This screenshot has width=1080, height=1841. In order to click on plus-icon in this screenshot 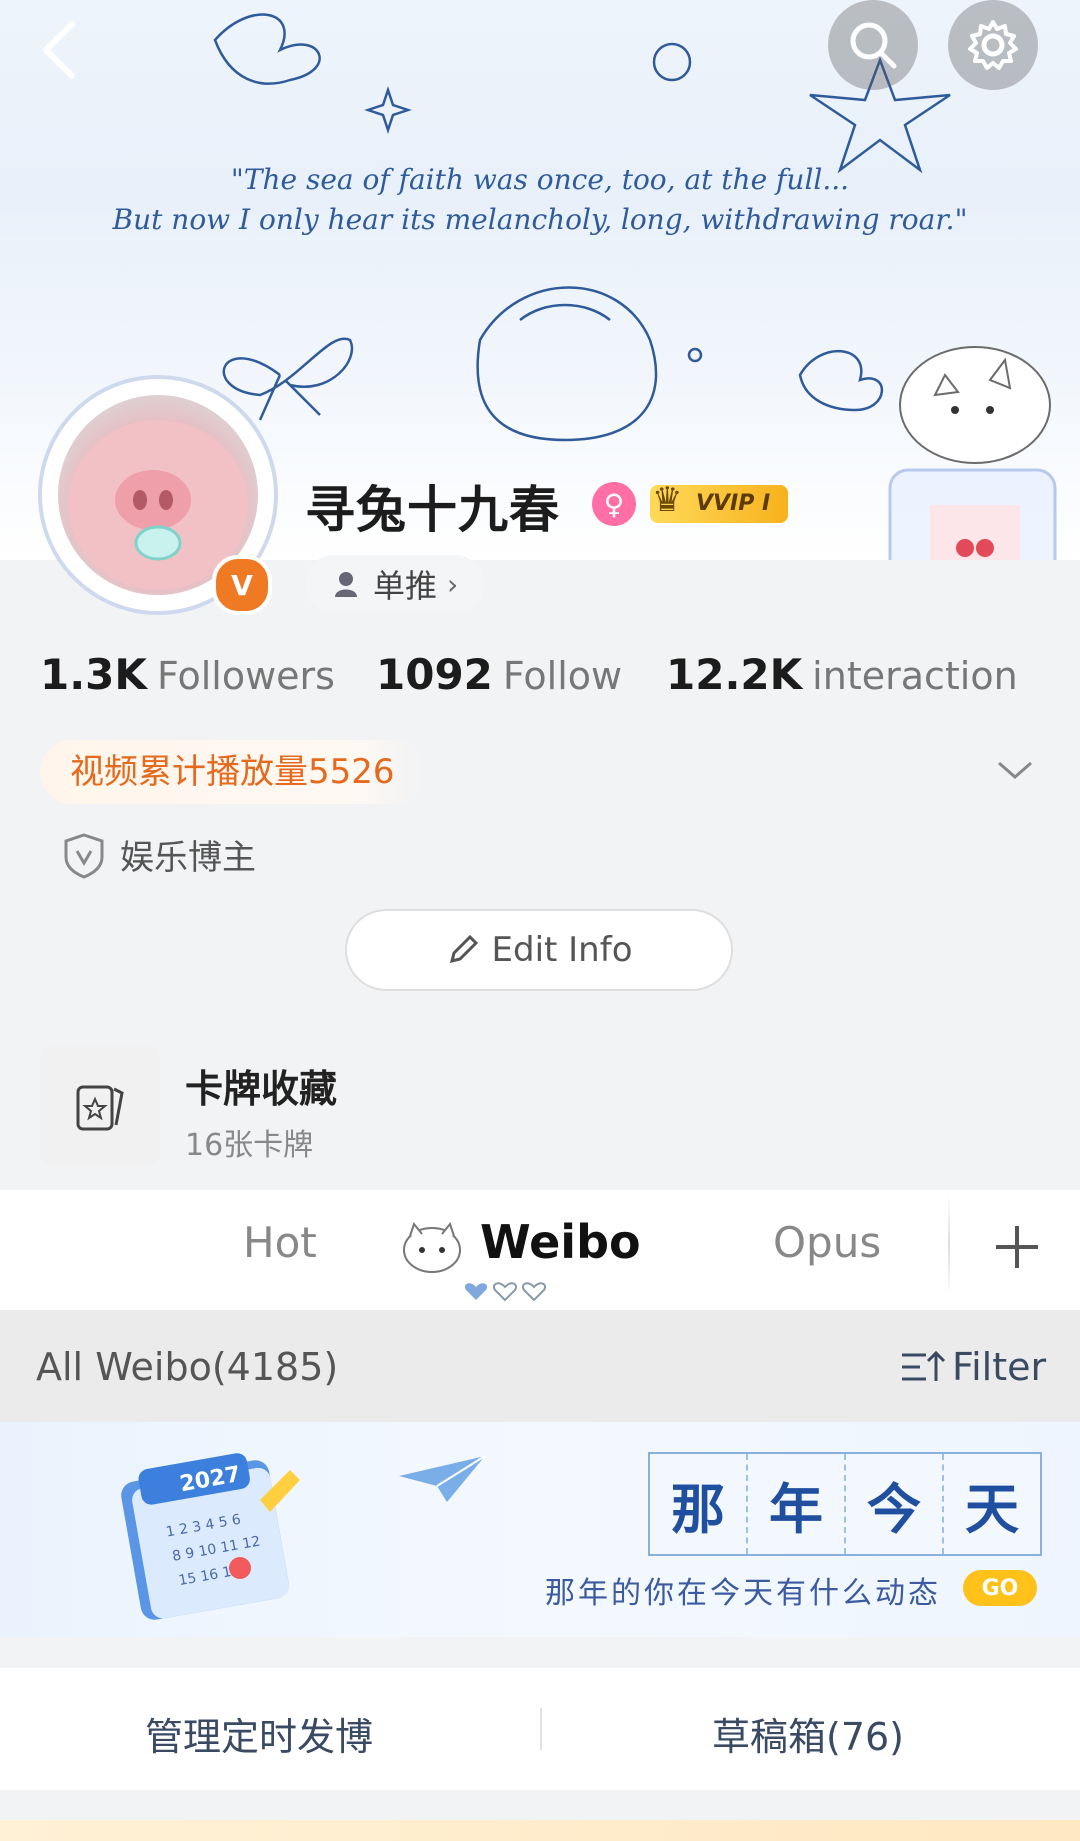, I will do `click(1017, 1247)`.